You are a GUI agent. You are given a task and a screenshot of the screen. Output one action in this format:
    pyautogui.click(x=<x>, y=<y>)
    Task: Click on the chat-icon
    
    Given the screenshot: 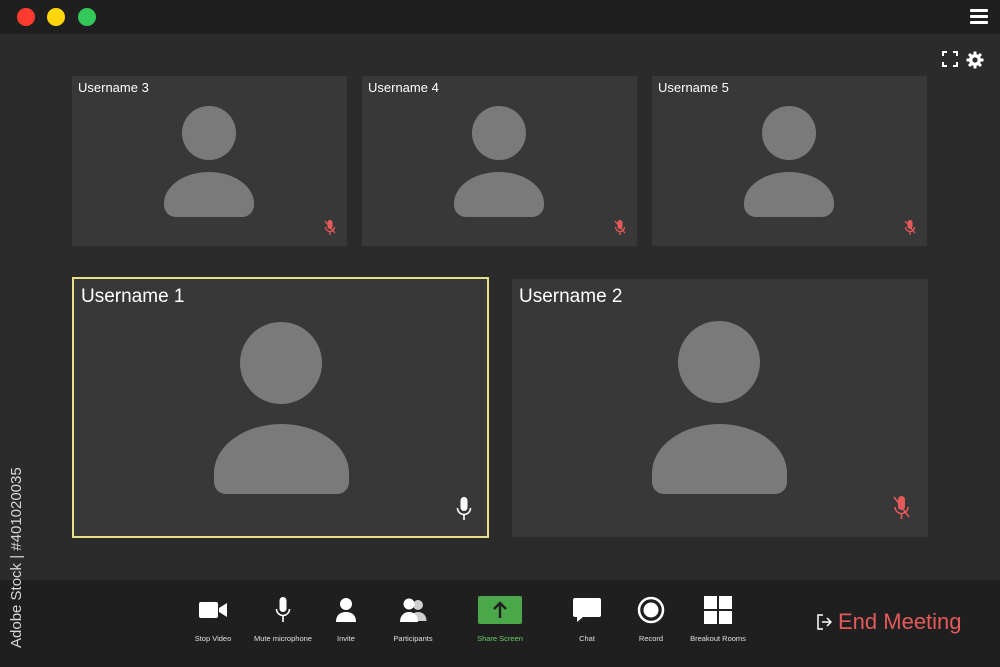 What is the action you would take?
    pyautogui.click(x=587, y=610)
    